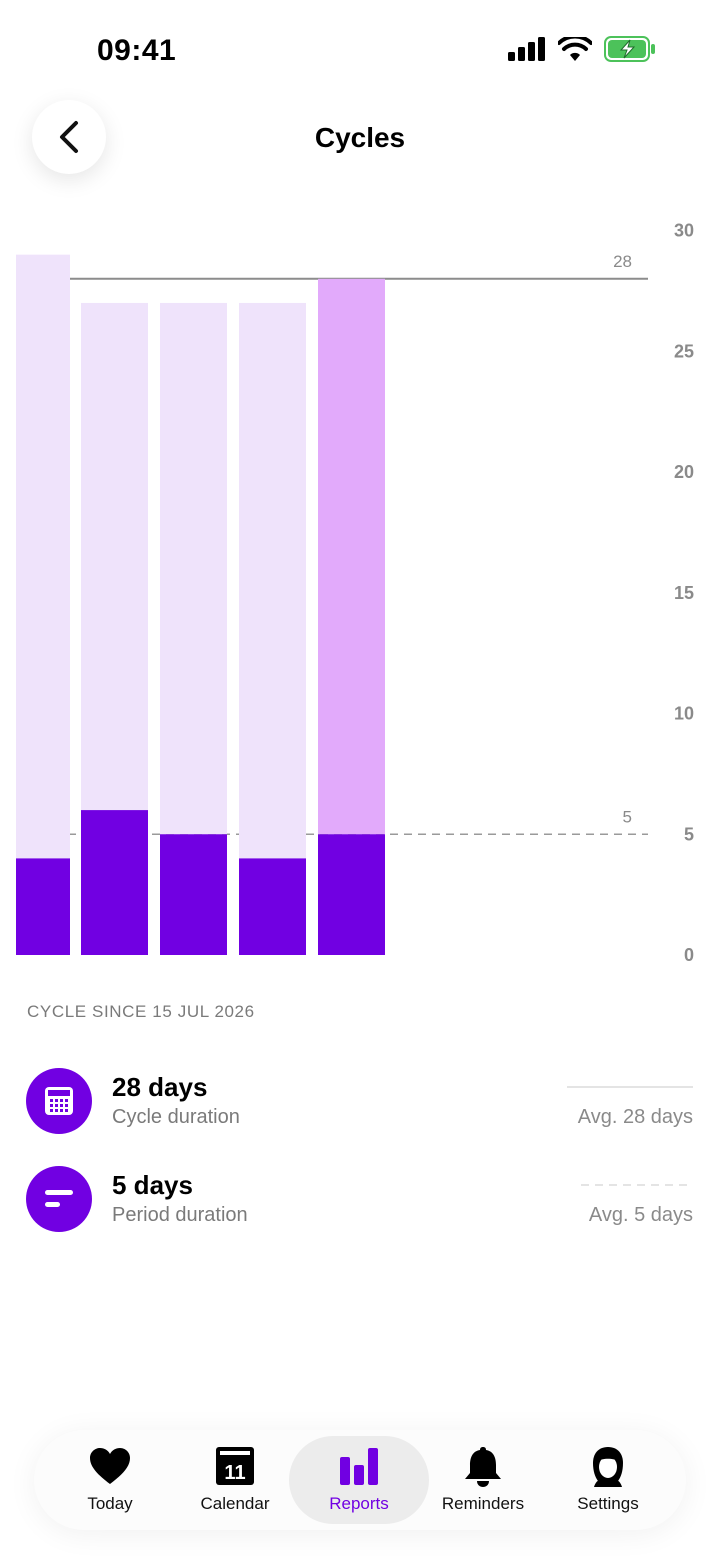 This screenshot has width=720, height=1564. I want to click on y-tick-label-5: 5, so click(689, 834).